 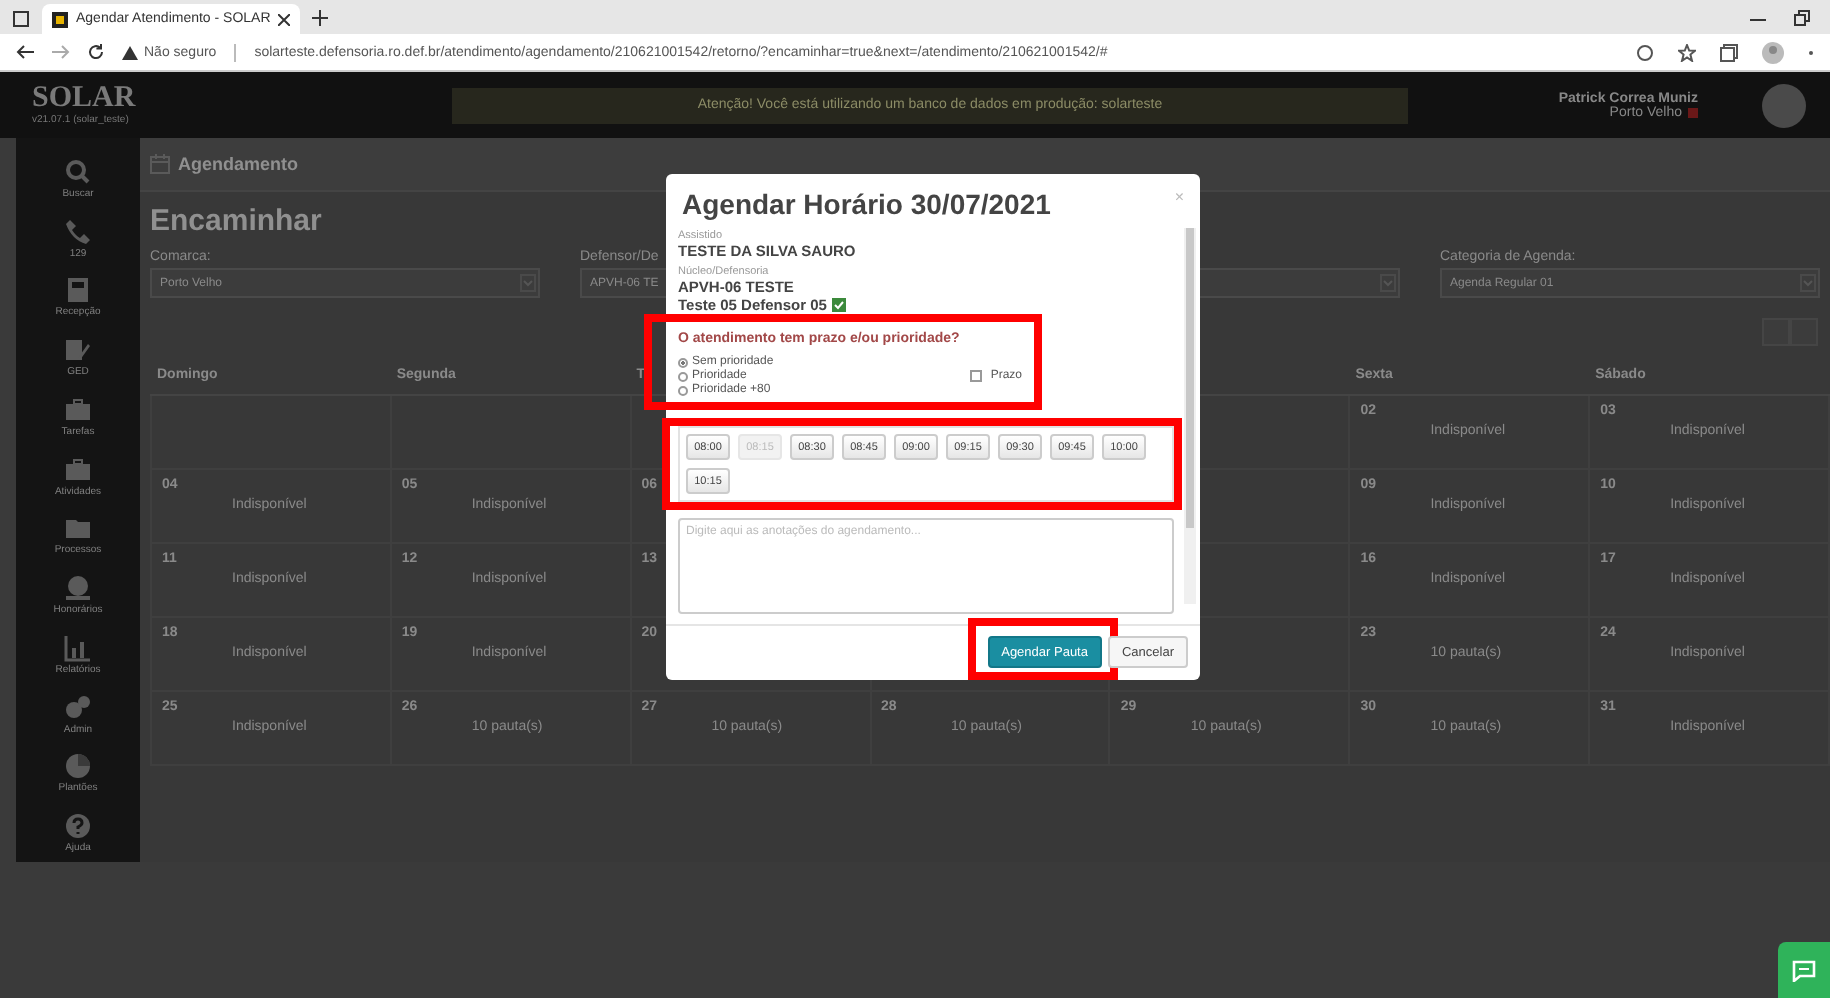 I want to click on checkmark-icon, so click(x=839, y=305).